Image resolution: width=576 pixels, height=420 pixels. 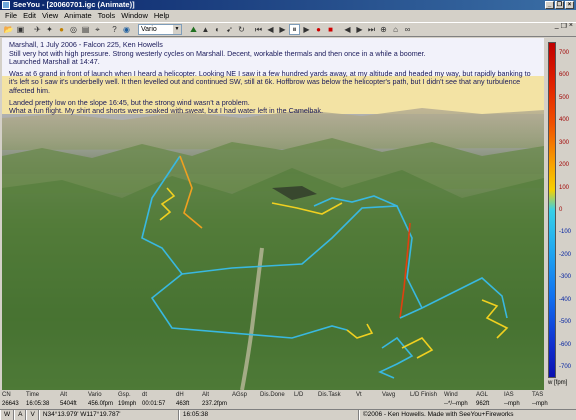 I want to click on help-icon: ?, so click(x=114, y=29).